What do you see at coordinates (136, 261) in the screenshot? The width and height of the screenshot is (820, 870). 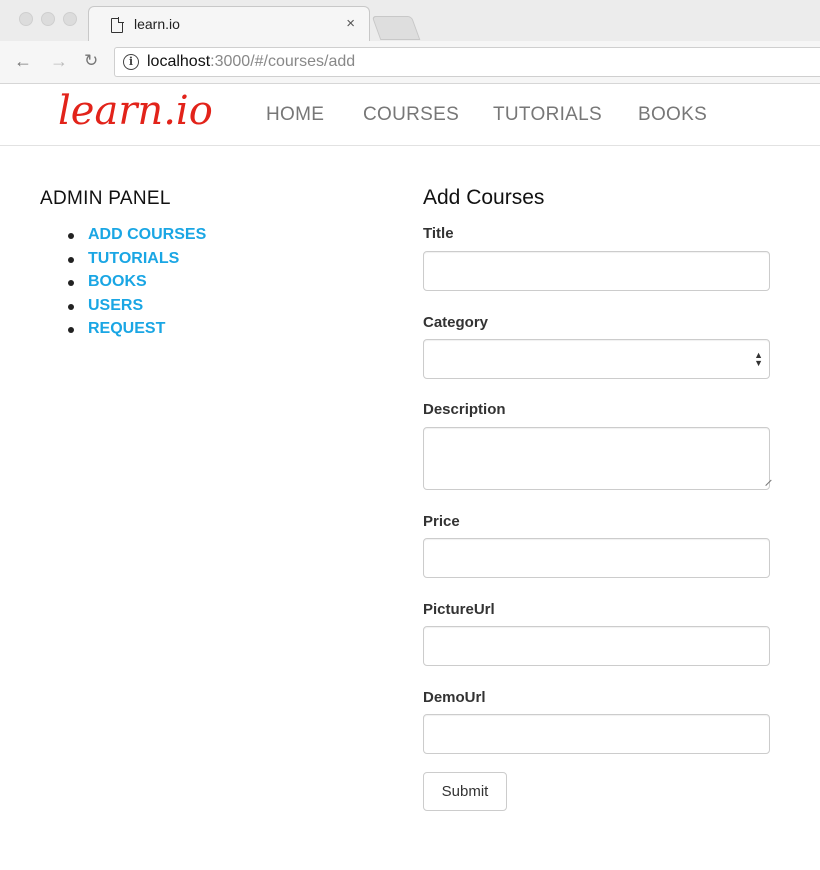 I see `admin-link-tutorials: TUTORIALS` at bounding box center [136, 261].